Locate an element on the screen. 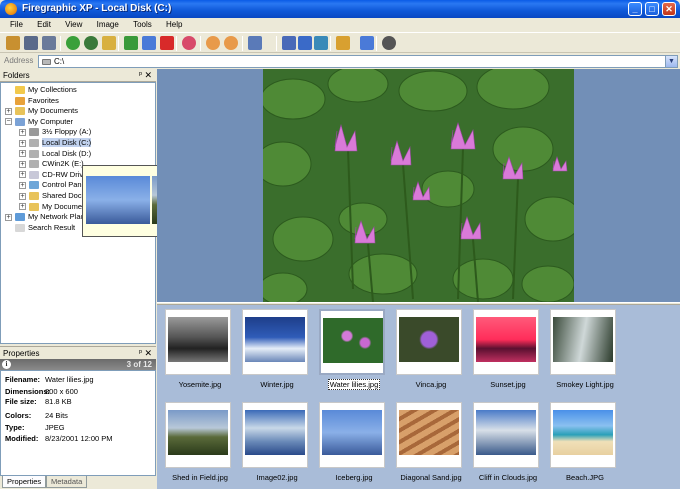 The image size is (680, 489). tree-item: Local Disk (C:) is located at coordinates (60, 143).